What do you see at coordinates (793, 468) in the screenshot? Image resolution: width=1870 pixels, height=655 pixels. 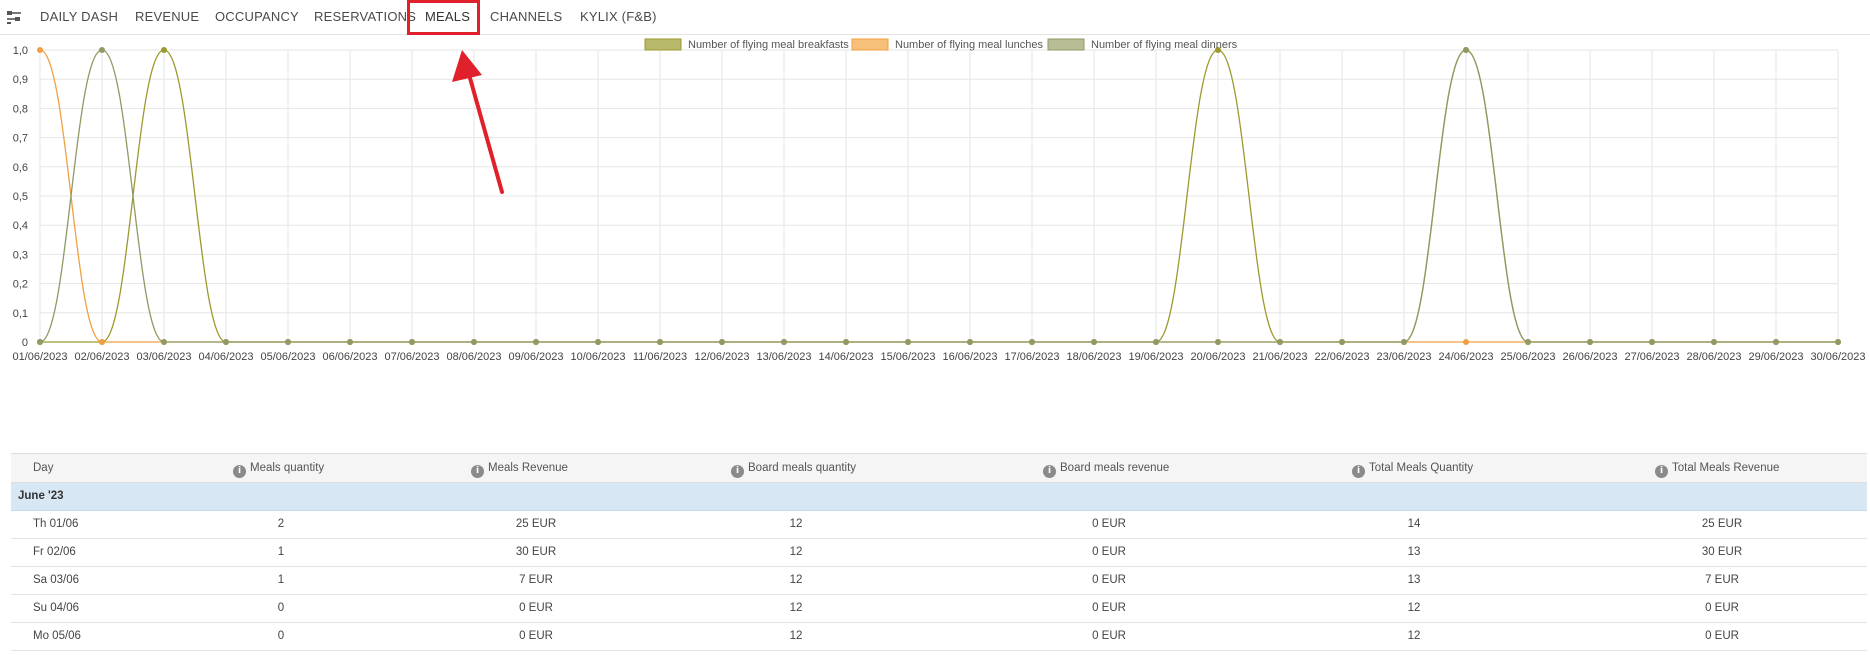 I see `header-board-meals-quantity: i Board meals quantity` at bounding box center [793, 468].